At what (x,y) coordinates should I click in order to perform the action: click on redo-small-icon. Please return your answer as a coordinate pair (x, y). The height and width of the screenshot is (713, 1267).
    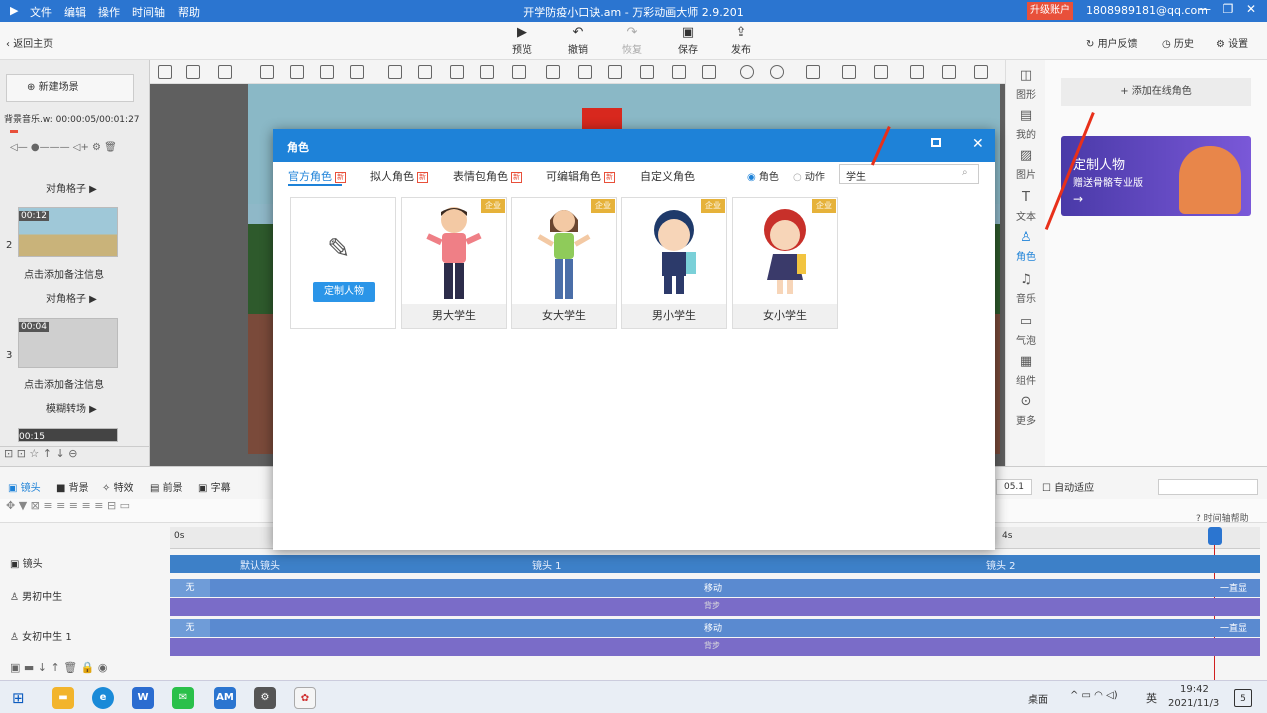
    Looking at the image, I should click on (949, 72).